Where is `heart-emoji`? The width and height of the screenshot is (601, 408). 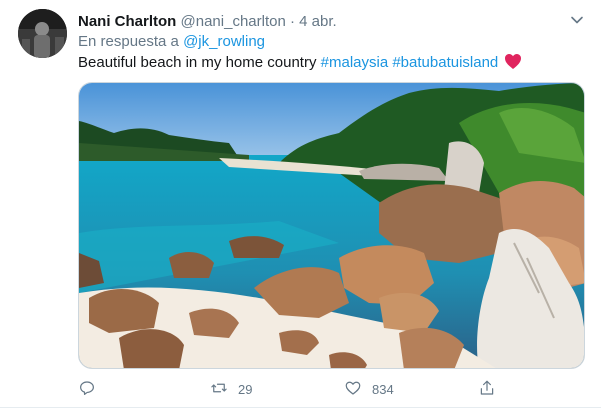
heart-emoji is located at coordinates (513, 64).